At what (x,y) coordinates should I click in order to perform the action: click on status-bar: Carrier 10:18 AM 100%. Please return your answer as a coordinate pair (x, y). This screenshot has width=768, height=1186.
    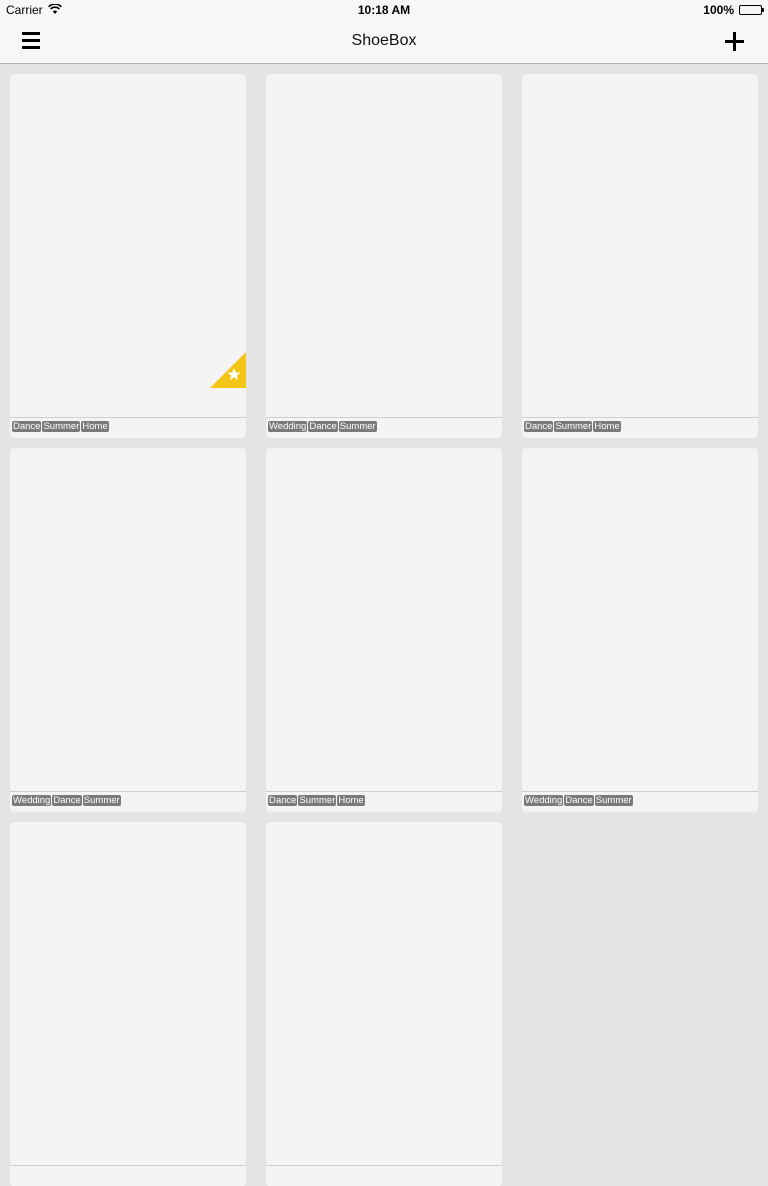
    Looking at the image, I should click on (384, 10).